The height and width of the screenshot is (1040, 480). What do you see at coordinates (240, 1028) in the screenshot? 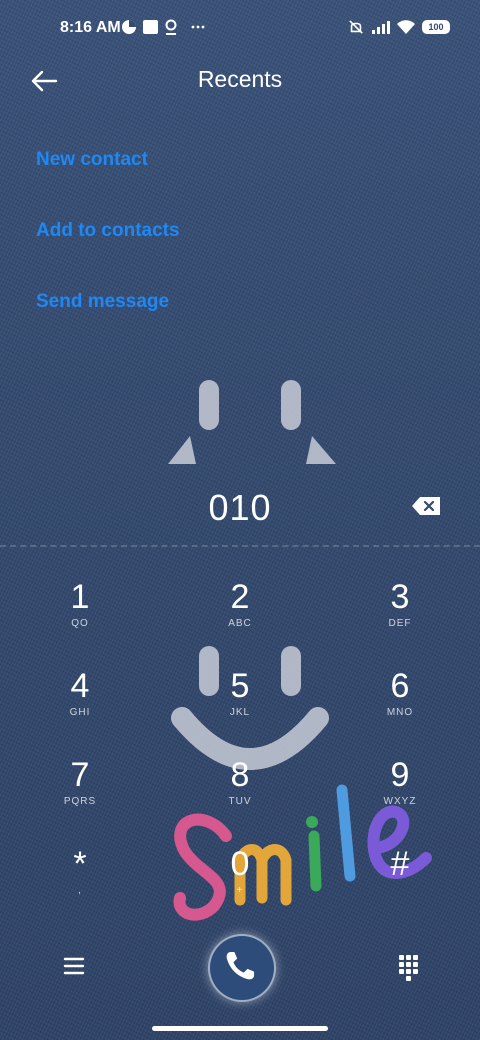
I see `home-indicator` at bounding box center [240, 1028].